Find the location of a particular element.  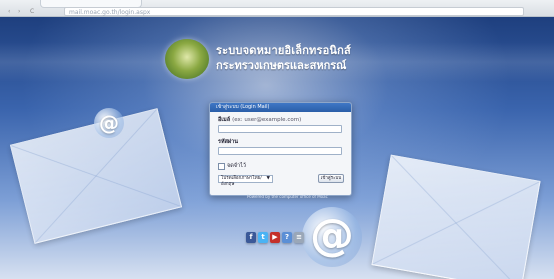

browser-toolbar: ‹ › C mail.moac.go.th/login.aspx is located at coordinates (277, 8).